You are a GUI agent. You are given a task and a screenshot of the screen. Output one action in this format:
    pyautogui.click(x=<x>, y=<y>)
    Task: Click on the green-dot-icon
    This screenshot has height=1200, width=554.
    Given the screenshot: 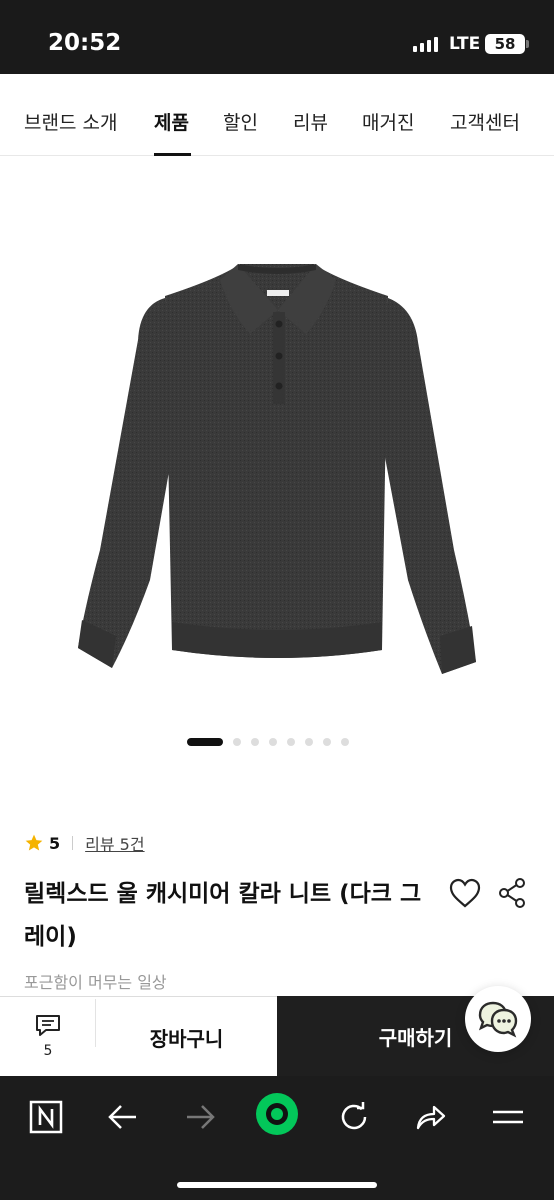 What is the action you would take?
    pyautogui.click(x=277, y=1114)
    